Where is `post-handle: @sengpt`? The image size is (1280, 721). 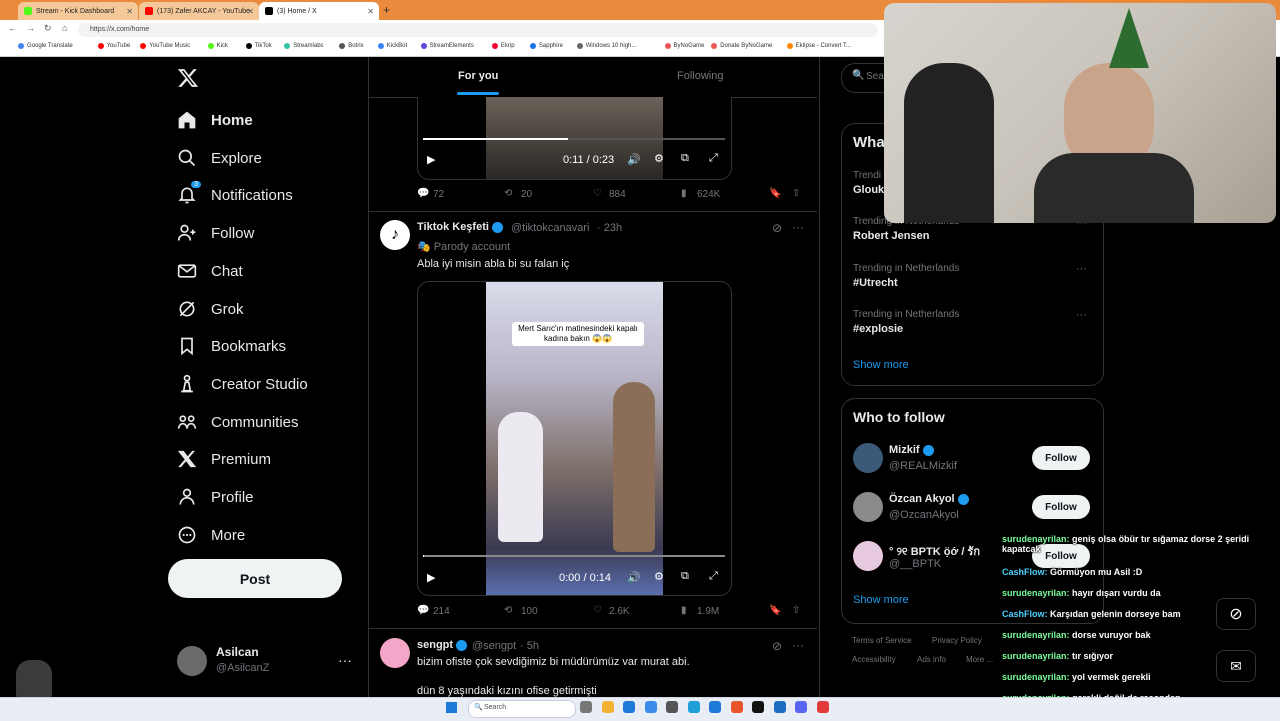
post-handle: @sengpt is located at coordinates (494, 646).